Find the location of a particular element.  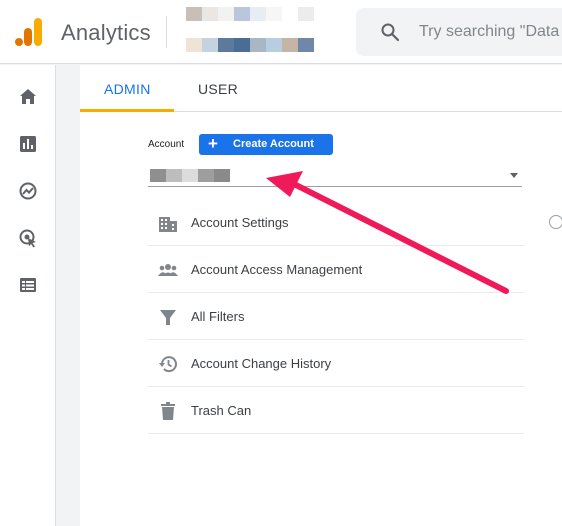

history-icon is located at coordinates (168, 364).